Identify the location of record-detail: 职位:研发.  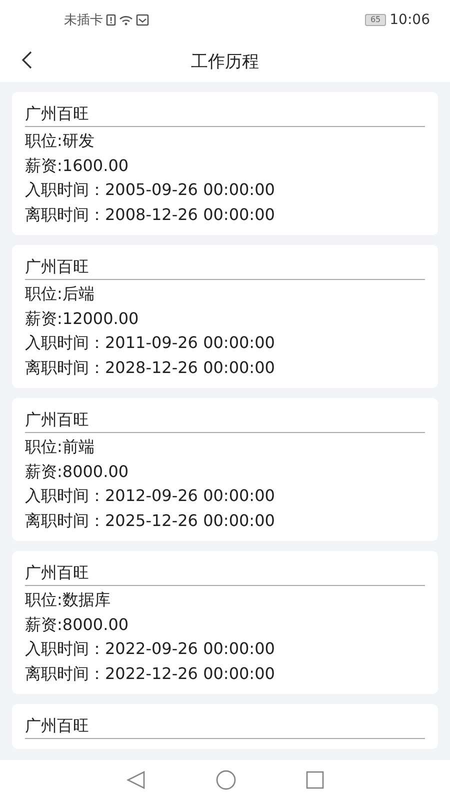
(60, 141).